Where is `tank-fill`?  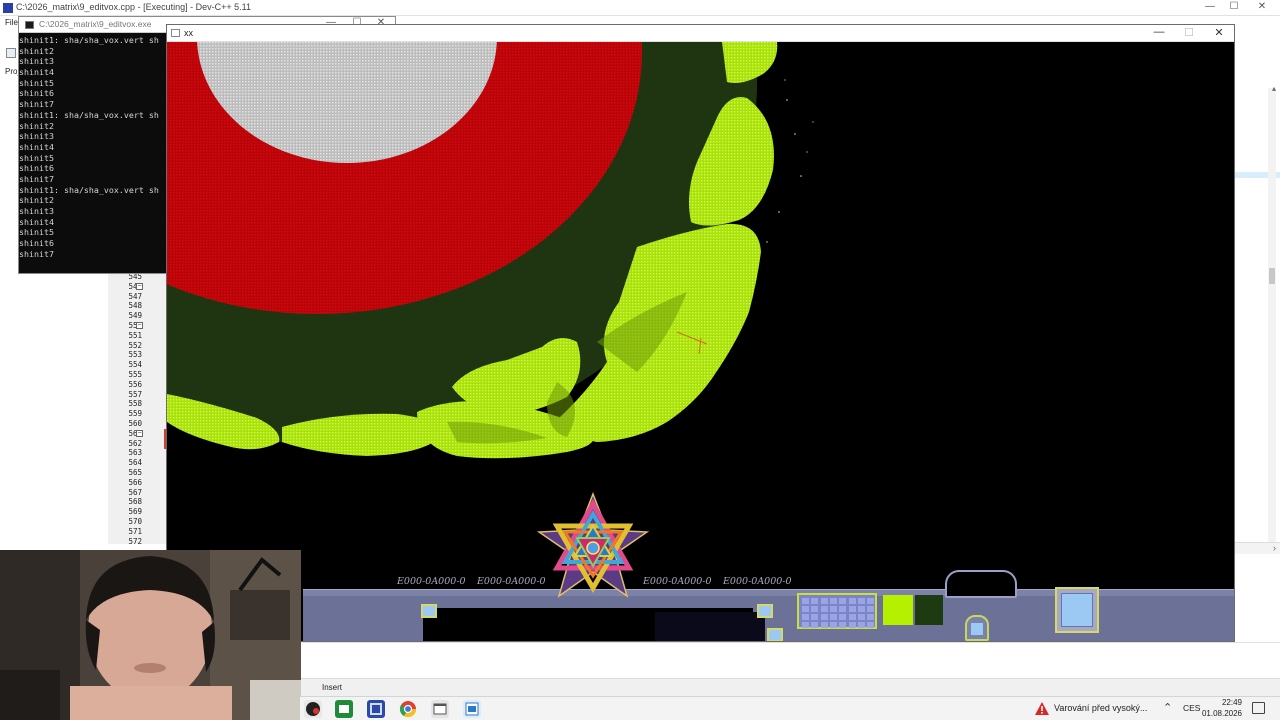
tank-fill is located at coordinates (1077, 610).